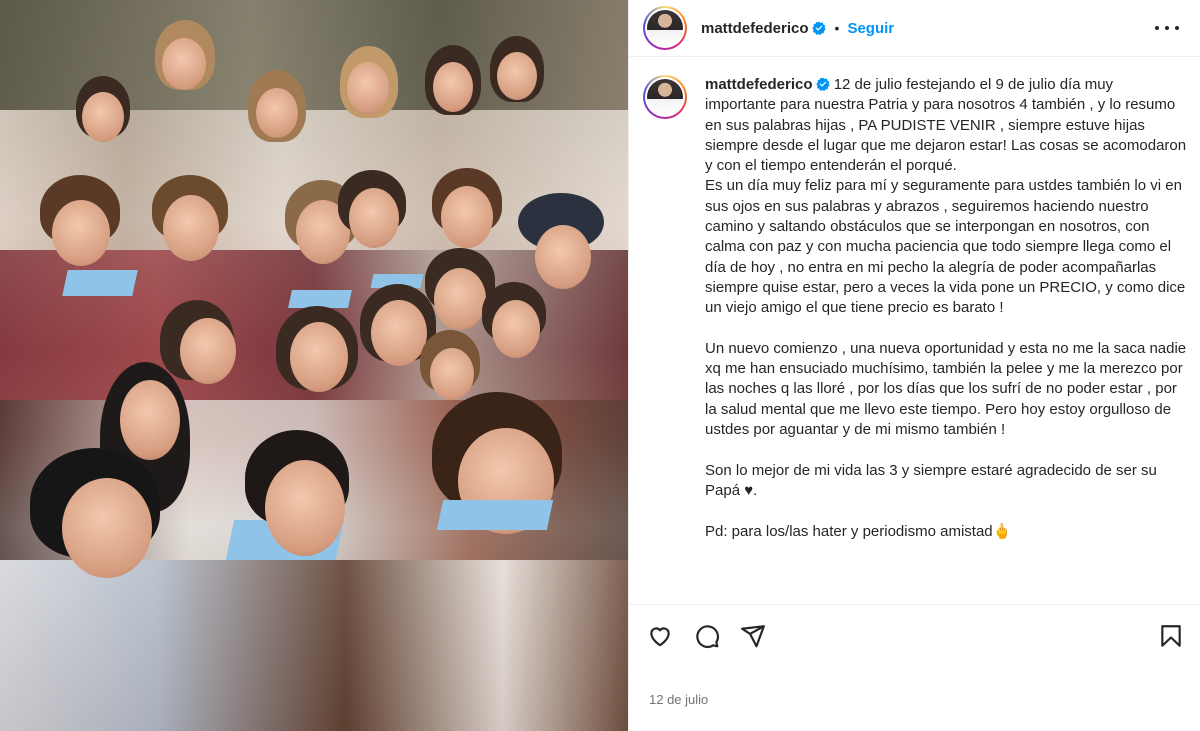  I want to click on action-bar, so click(914, 634).